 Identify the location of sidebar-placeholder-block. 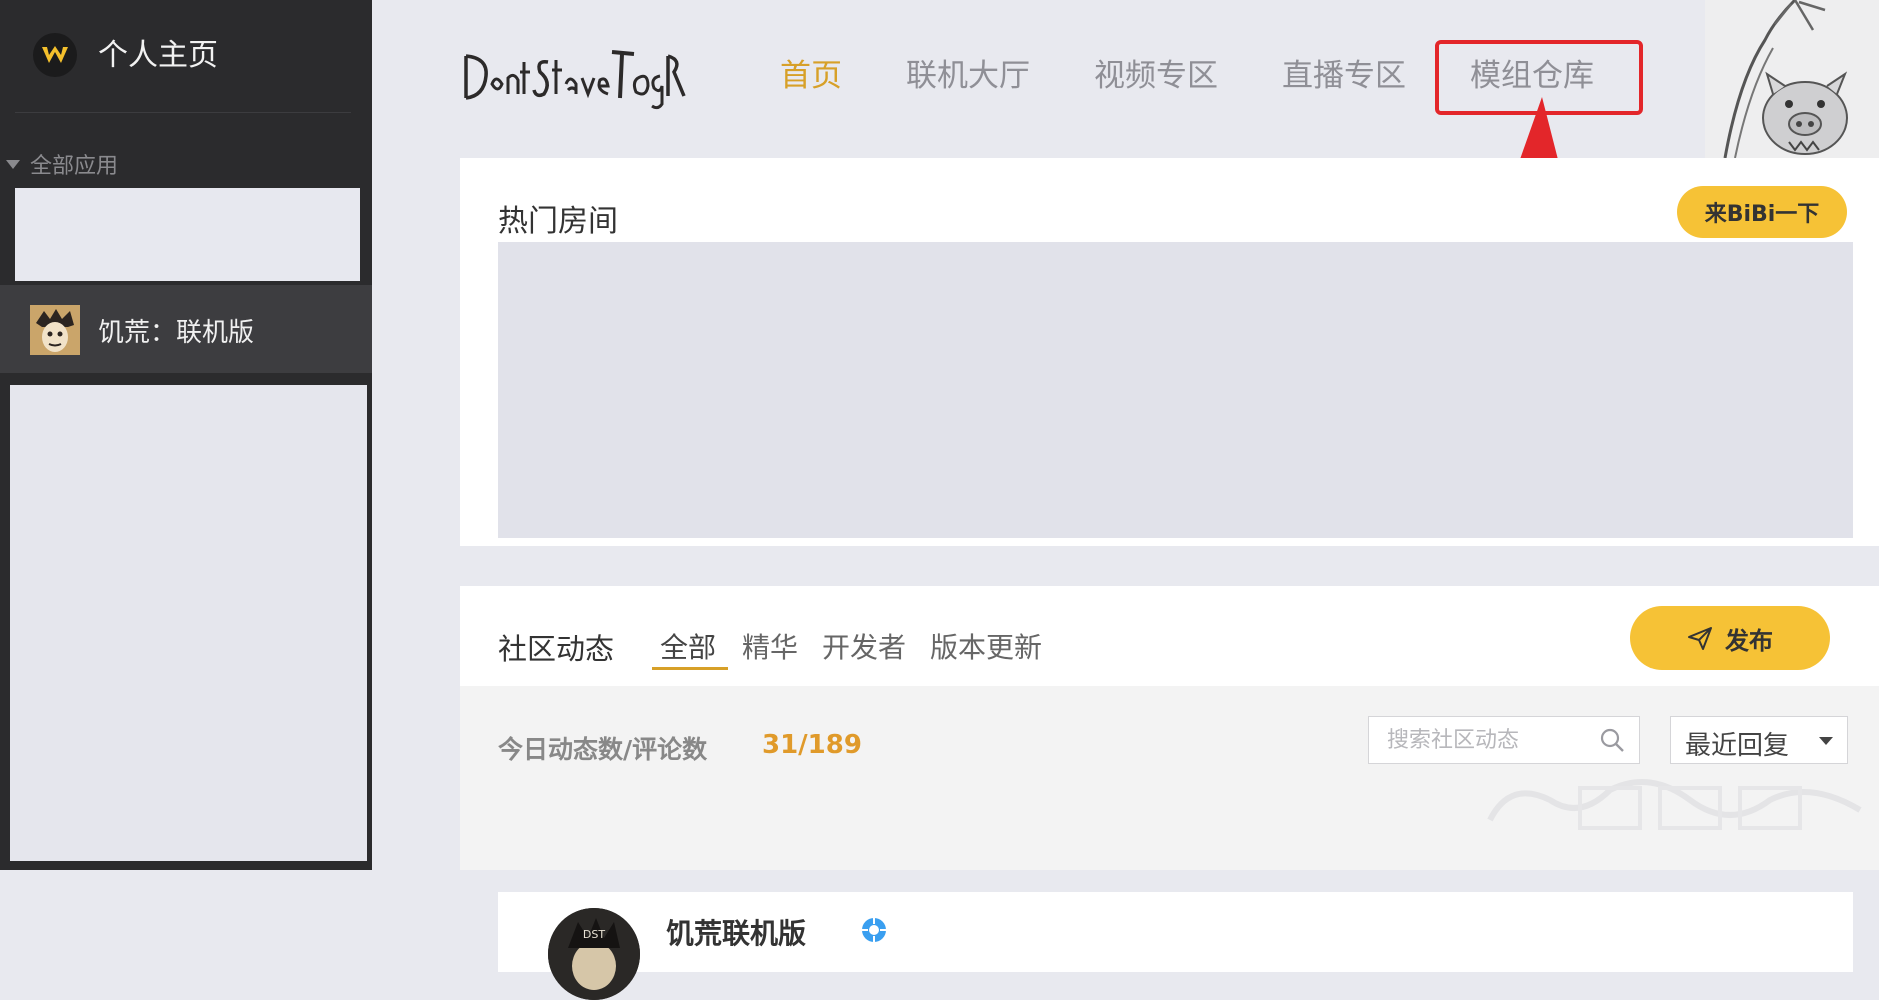
(187, 234).